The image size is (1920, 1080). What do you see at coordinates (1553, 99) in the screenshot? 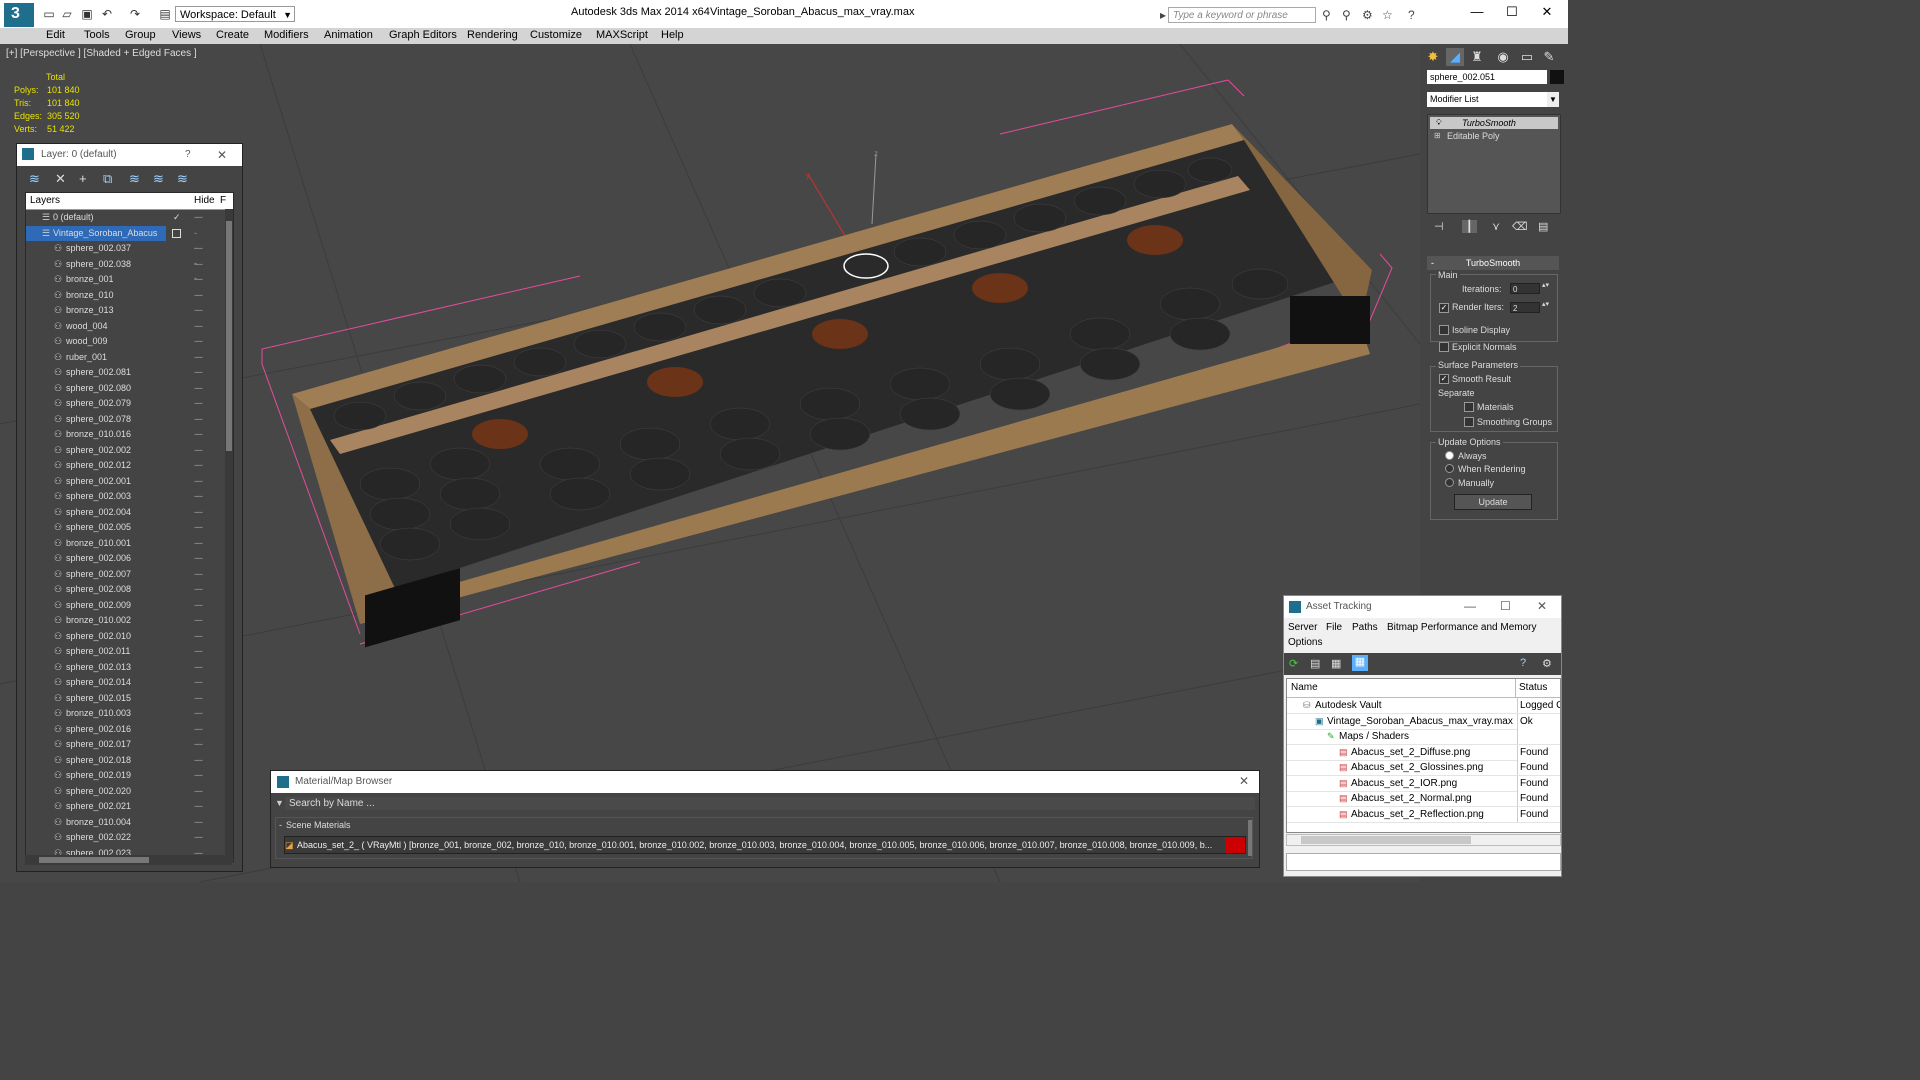
I see `chevron-down-icon: ▼` at bounding box center [1553, 99].